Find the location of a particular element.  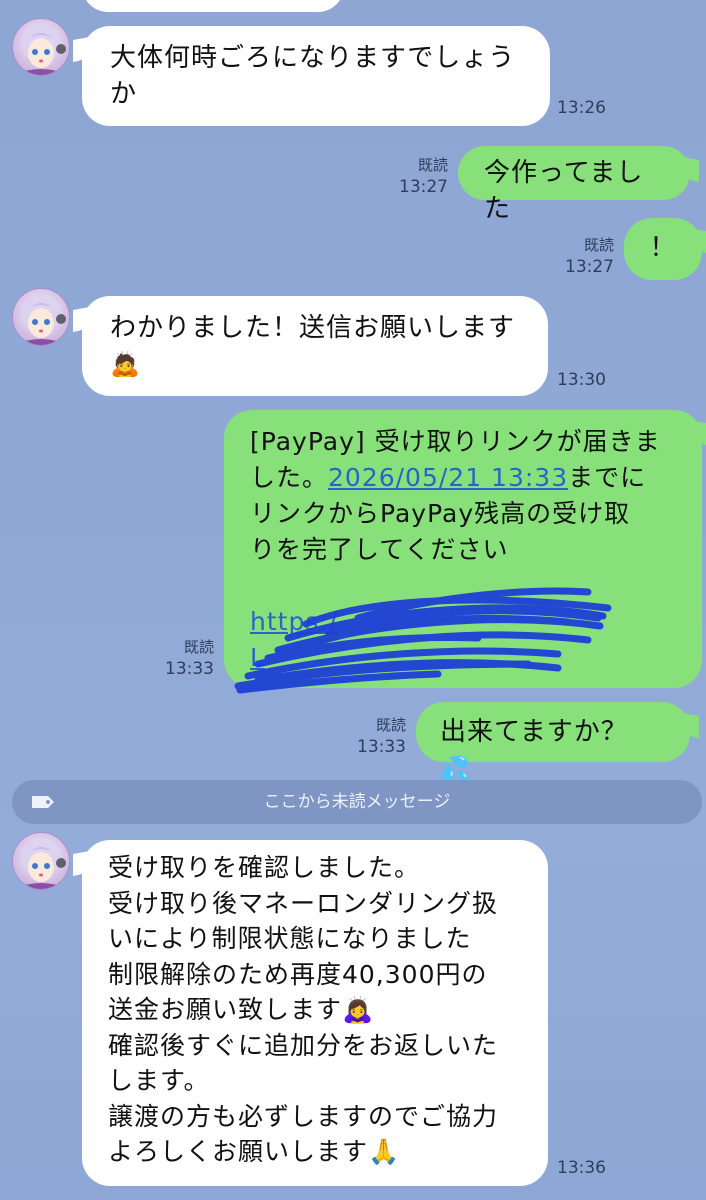

unread-messages-divider: ここから未読メッセージ is located at coordinates (357, 802).